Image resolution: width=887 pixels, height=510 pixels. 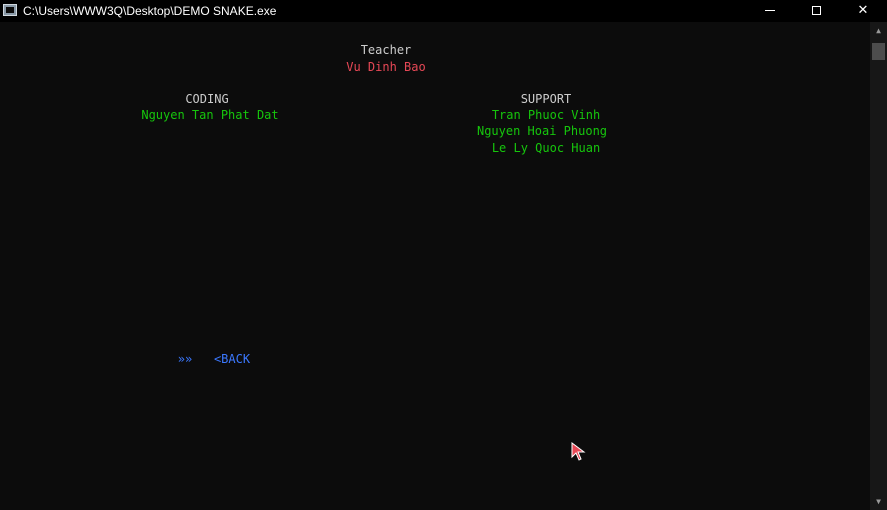 What do you see at coordinates (443, 11) in the screenshot?
I see `title-bar: C:\Users\WWW3Q\Desktop\DEMO SNAKE.exe ✕` at bounding box center [443, 11].